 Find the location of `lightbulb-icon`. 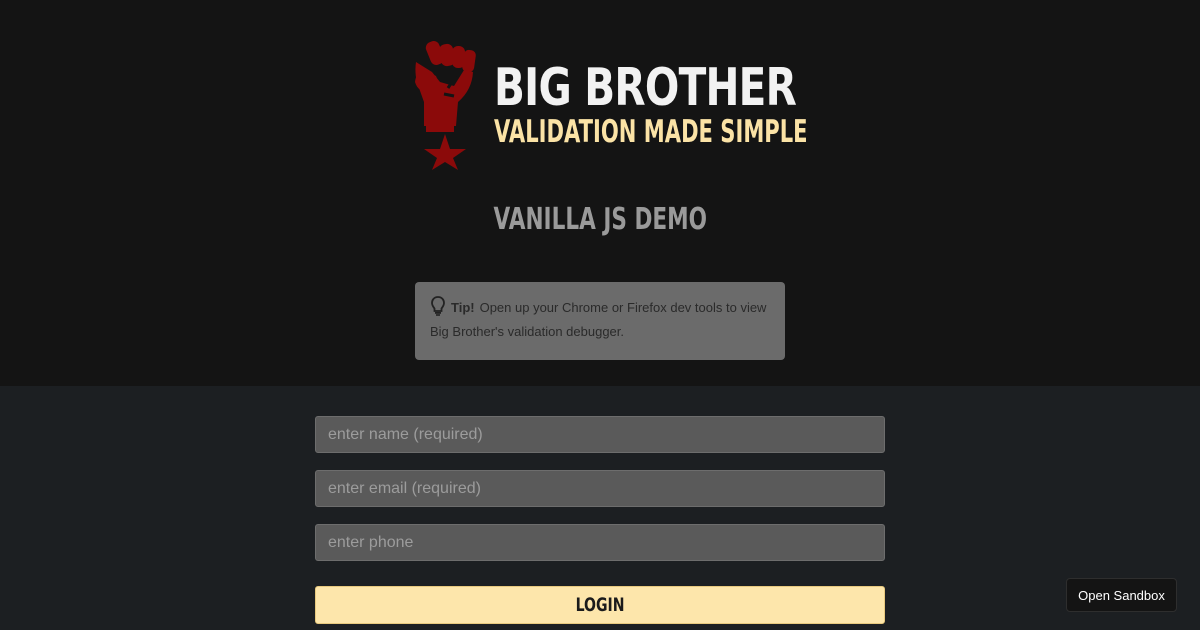

lightbulb-icon is located at coordinates (438, 306).